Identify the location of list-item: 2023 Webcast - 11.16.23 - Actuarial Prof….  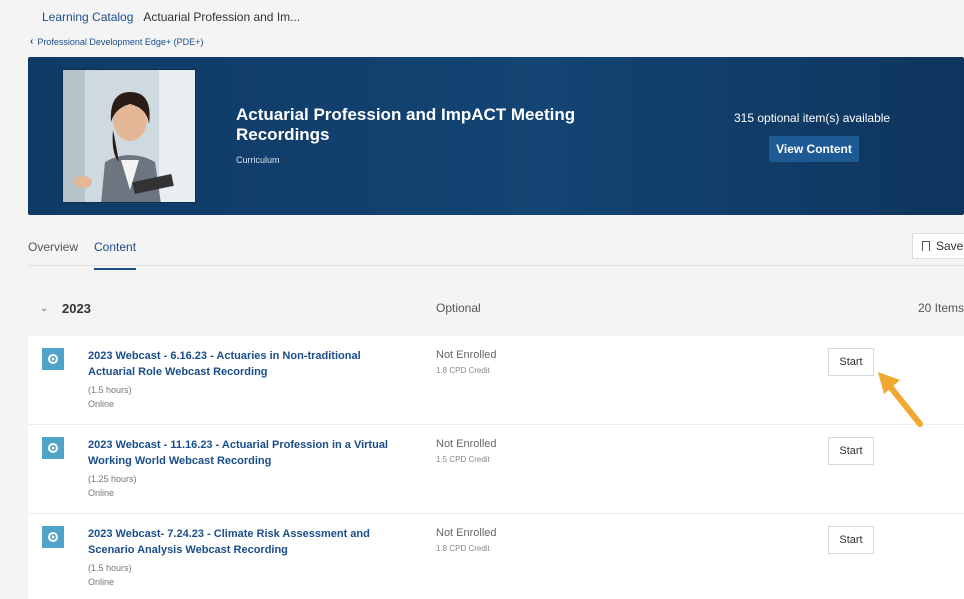
(496, 469).